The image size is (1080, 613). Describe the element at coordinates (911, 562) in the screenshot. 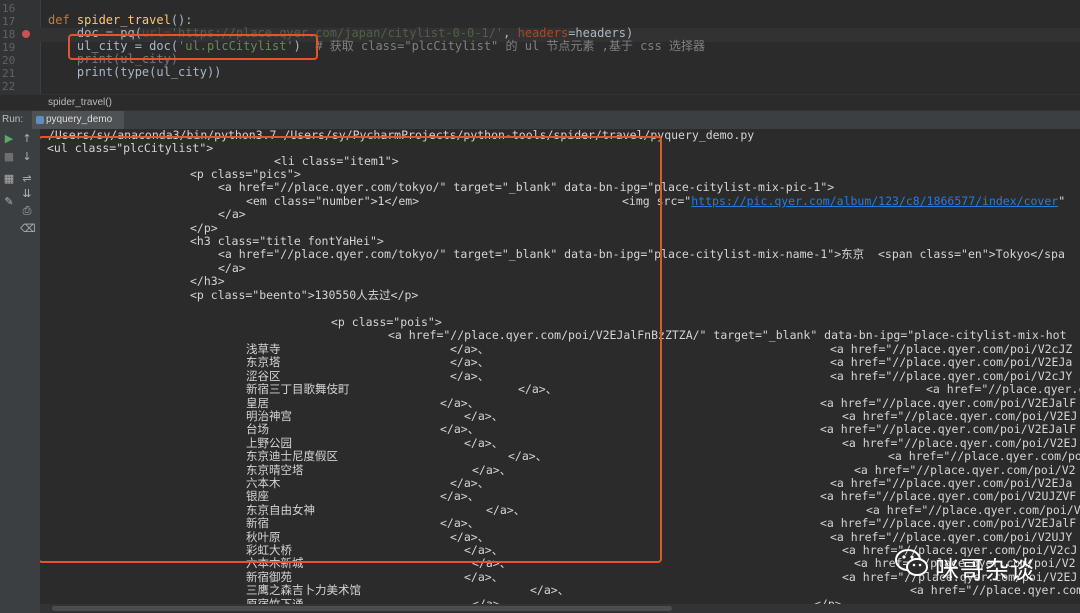

I see `wechat-icon` at that location.